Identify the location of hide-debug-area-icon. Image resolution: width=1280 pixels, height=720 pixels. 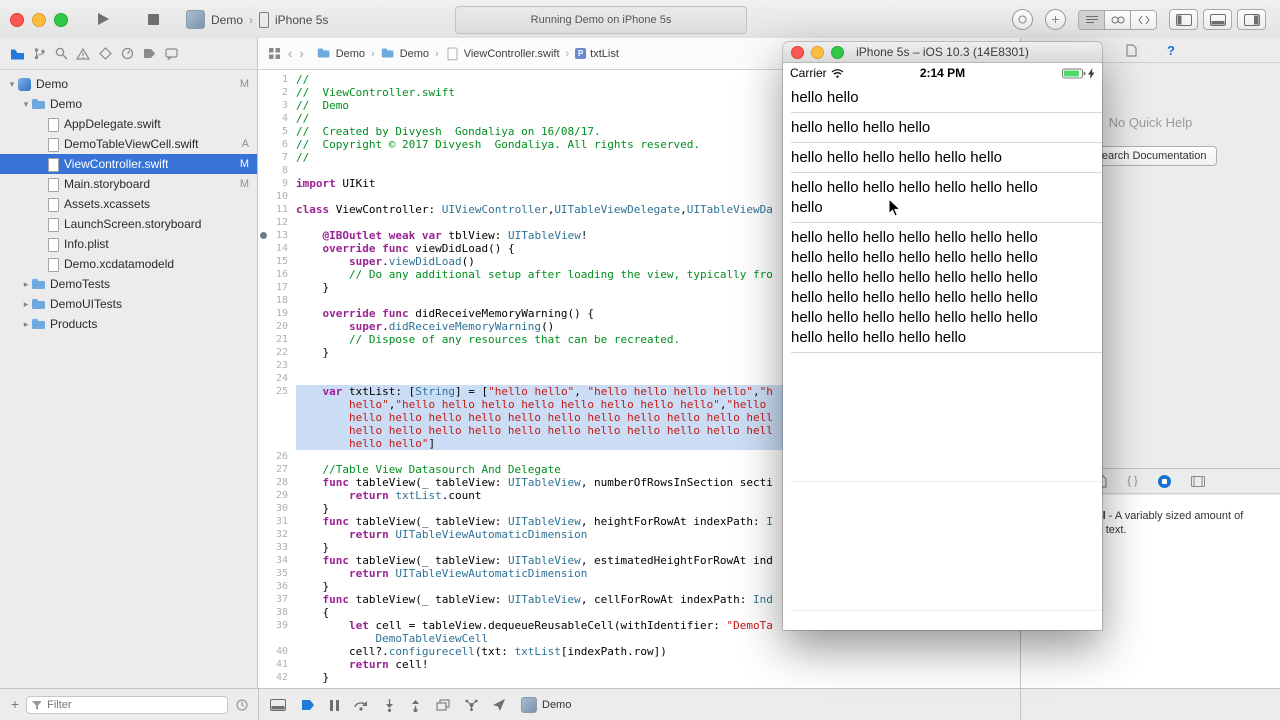
(278, 705).